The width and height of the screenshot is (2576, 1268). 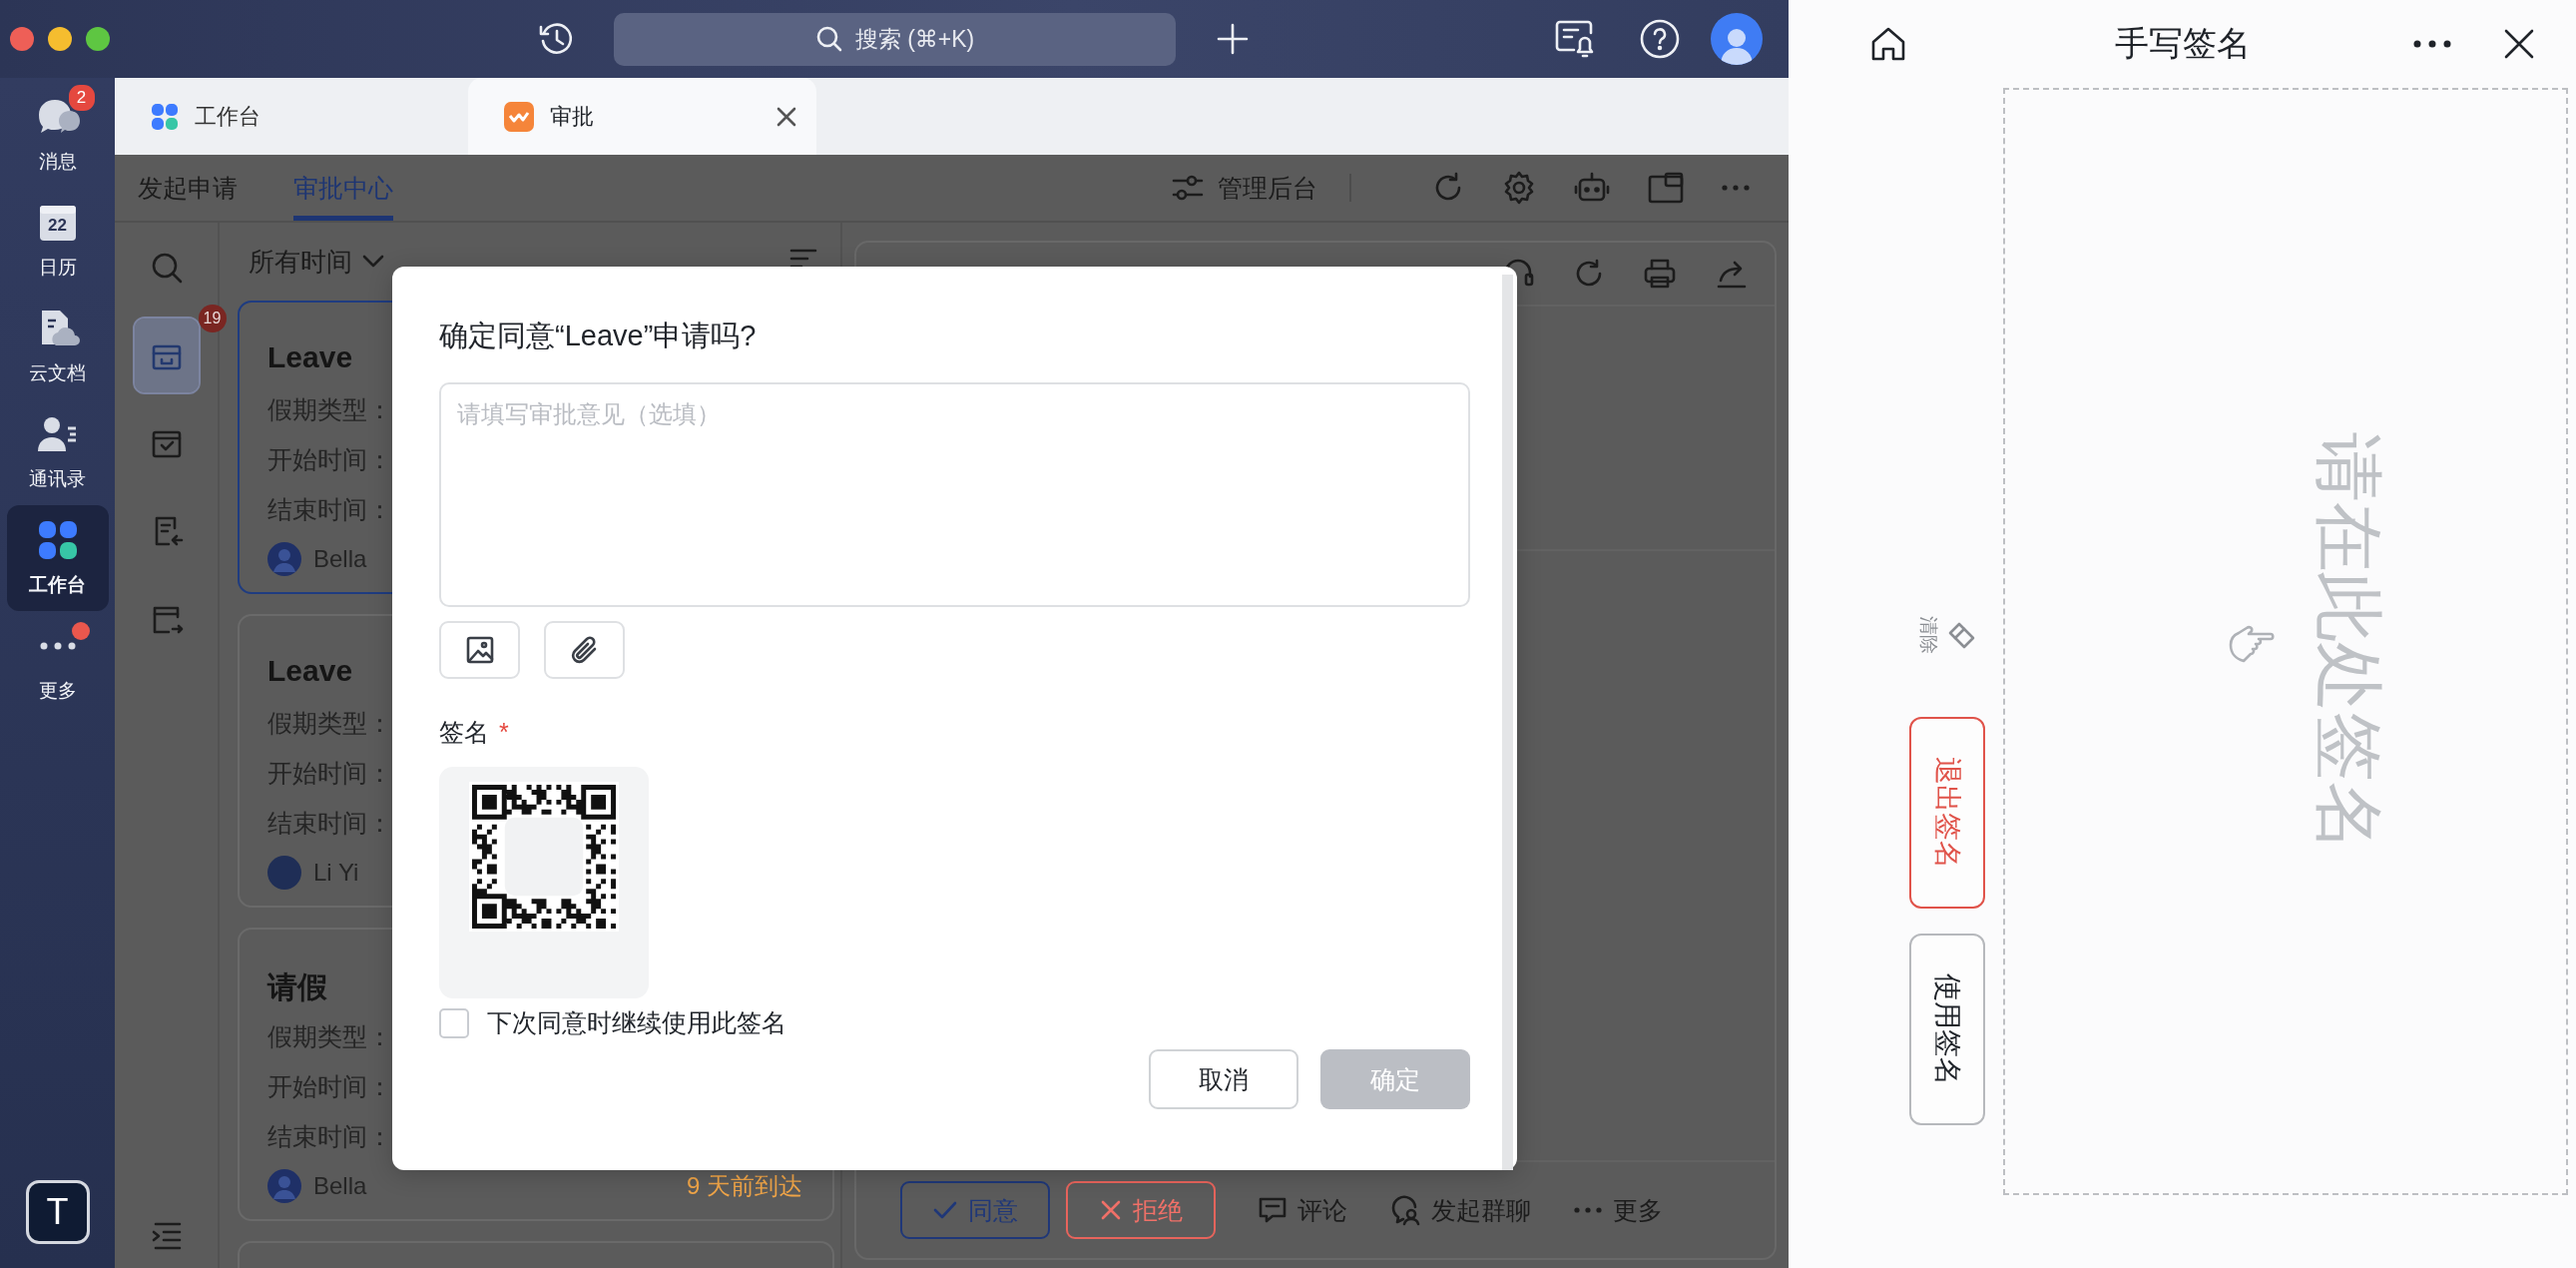 I want to click on checkbox-label: 下次同意时继续使用此签名, so click(x=637, y=1022).